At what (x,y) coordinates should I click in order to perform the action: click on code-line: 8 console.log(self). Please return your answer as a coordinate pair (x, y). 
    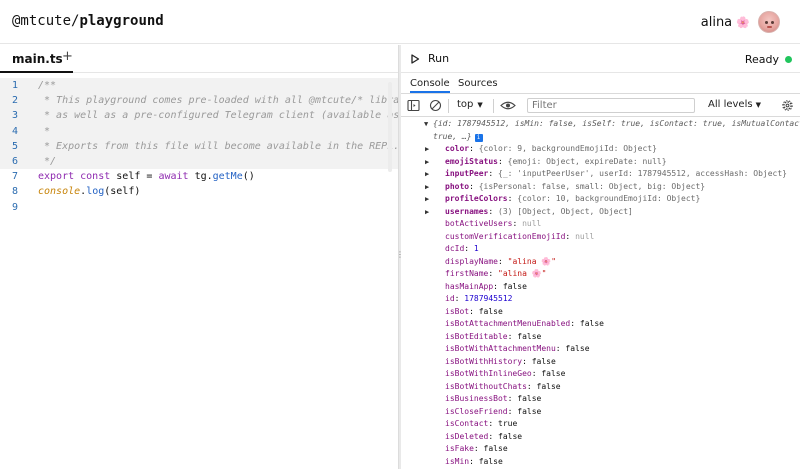
    Looking at the image, I should click on (199, 191).